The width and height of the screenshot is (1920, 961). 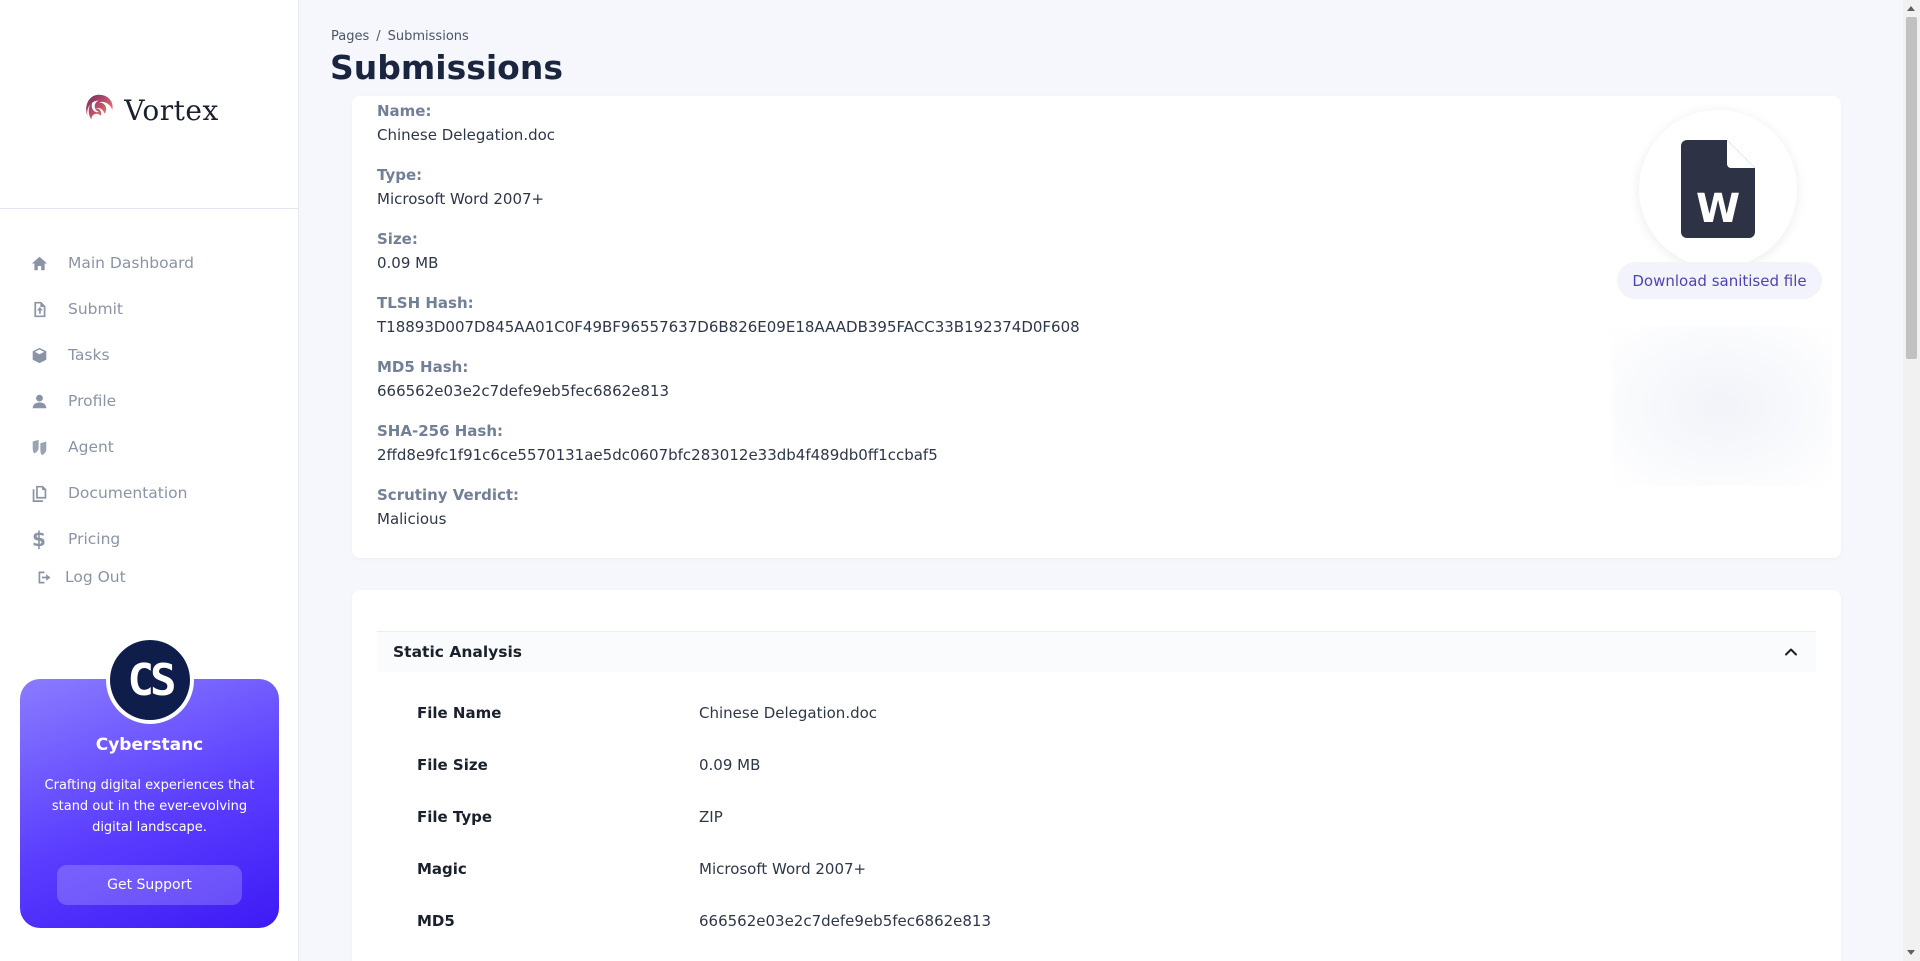 What do you see at coordinates (647, 714) in the screenshot?
I see `detail-row-file-name: File Name Chinese Delegation.doc` at bounding box center [647, 714].